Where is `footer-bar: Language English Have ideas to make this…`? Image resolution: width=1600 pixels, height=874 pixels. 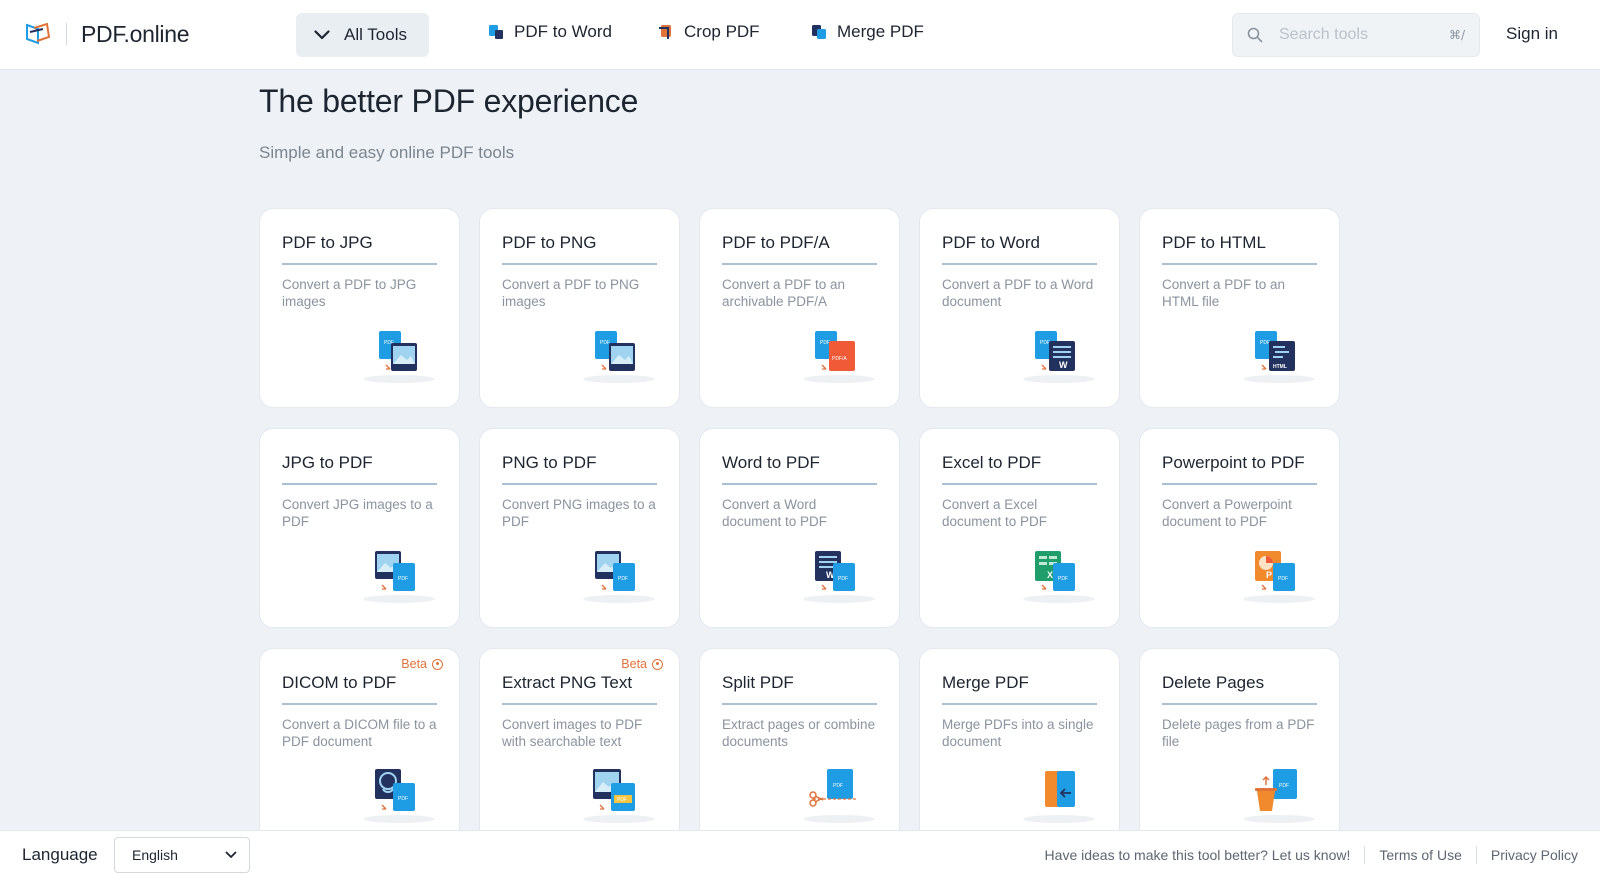 footer-bar: Language English Have ideas to make this… is located at coordinates (800, 852).